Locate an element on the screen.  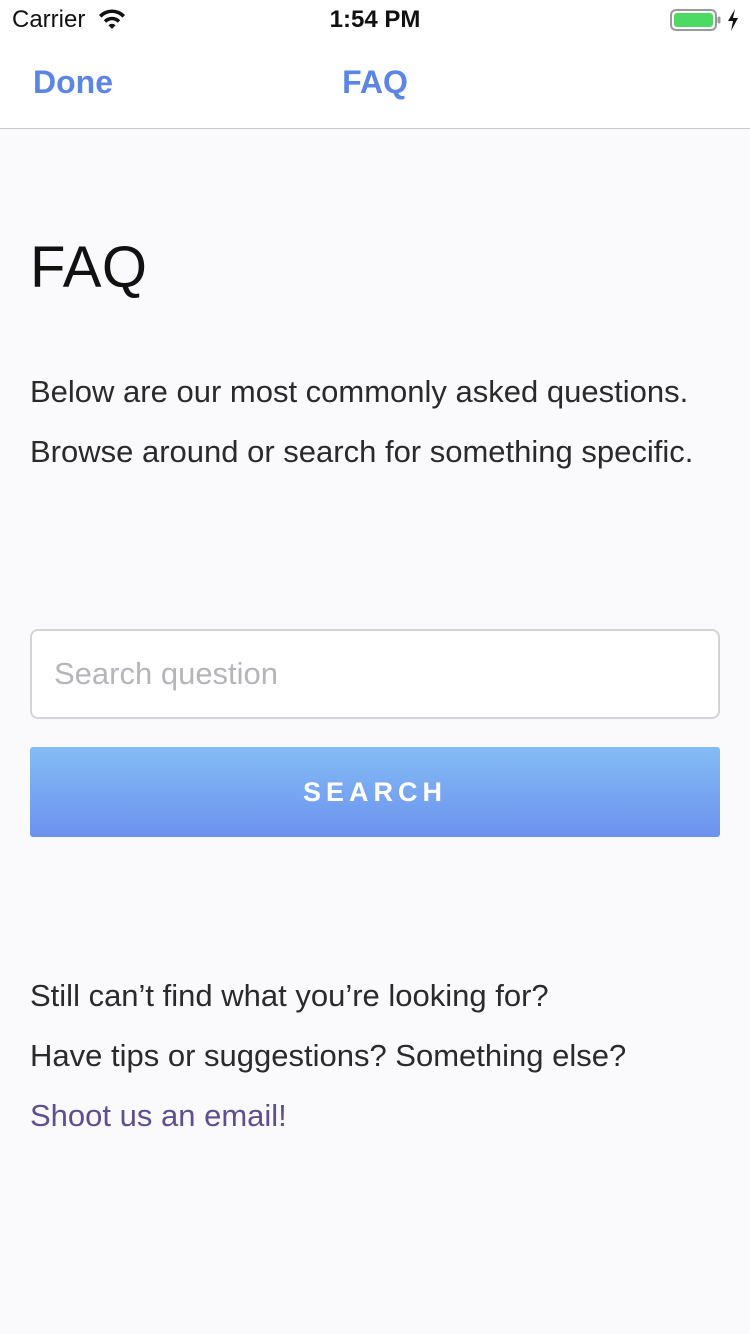
status-time: 1:54 PM is located at coordinates (375, 19).